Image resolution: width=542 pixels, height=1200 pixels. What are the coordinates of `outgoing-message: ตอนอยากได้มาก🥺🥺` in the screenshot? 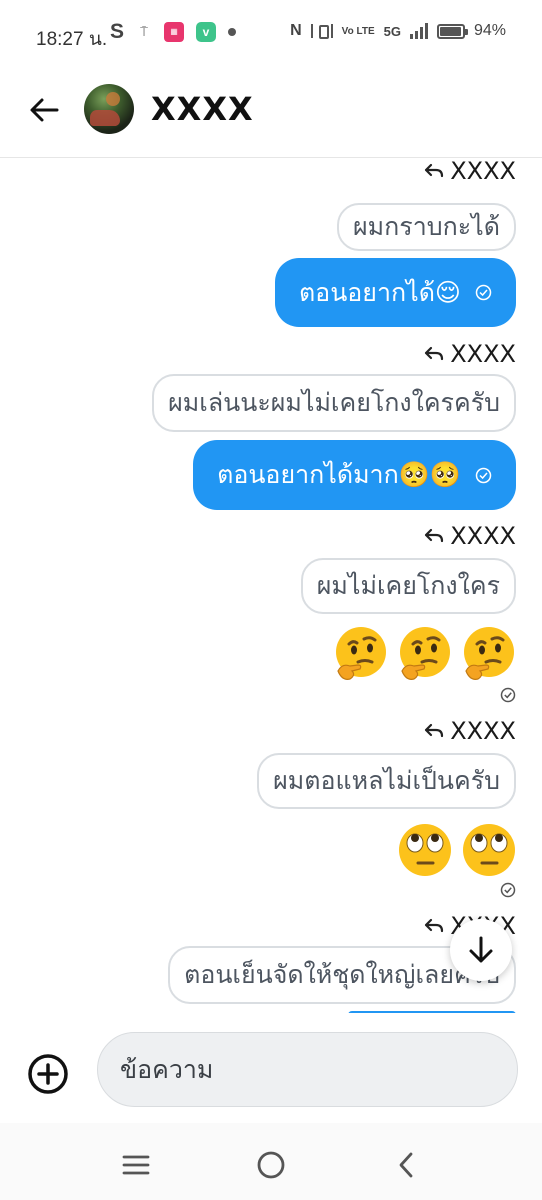 It's located at (354, 475).